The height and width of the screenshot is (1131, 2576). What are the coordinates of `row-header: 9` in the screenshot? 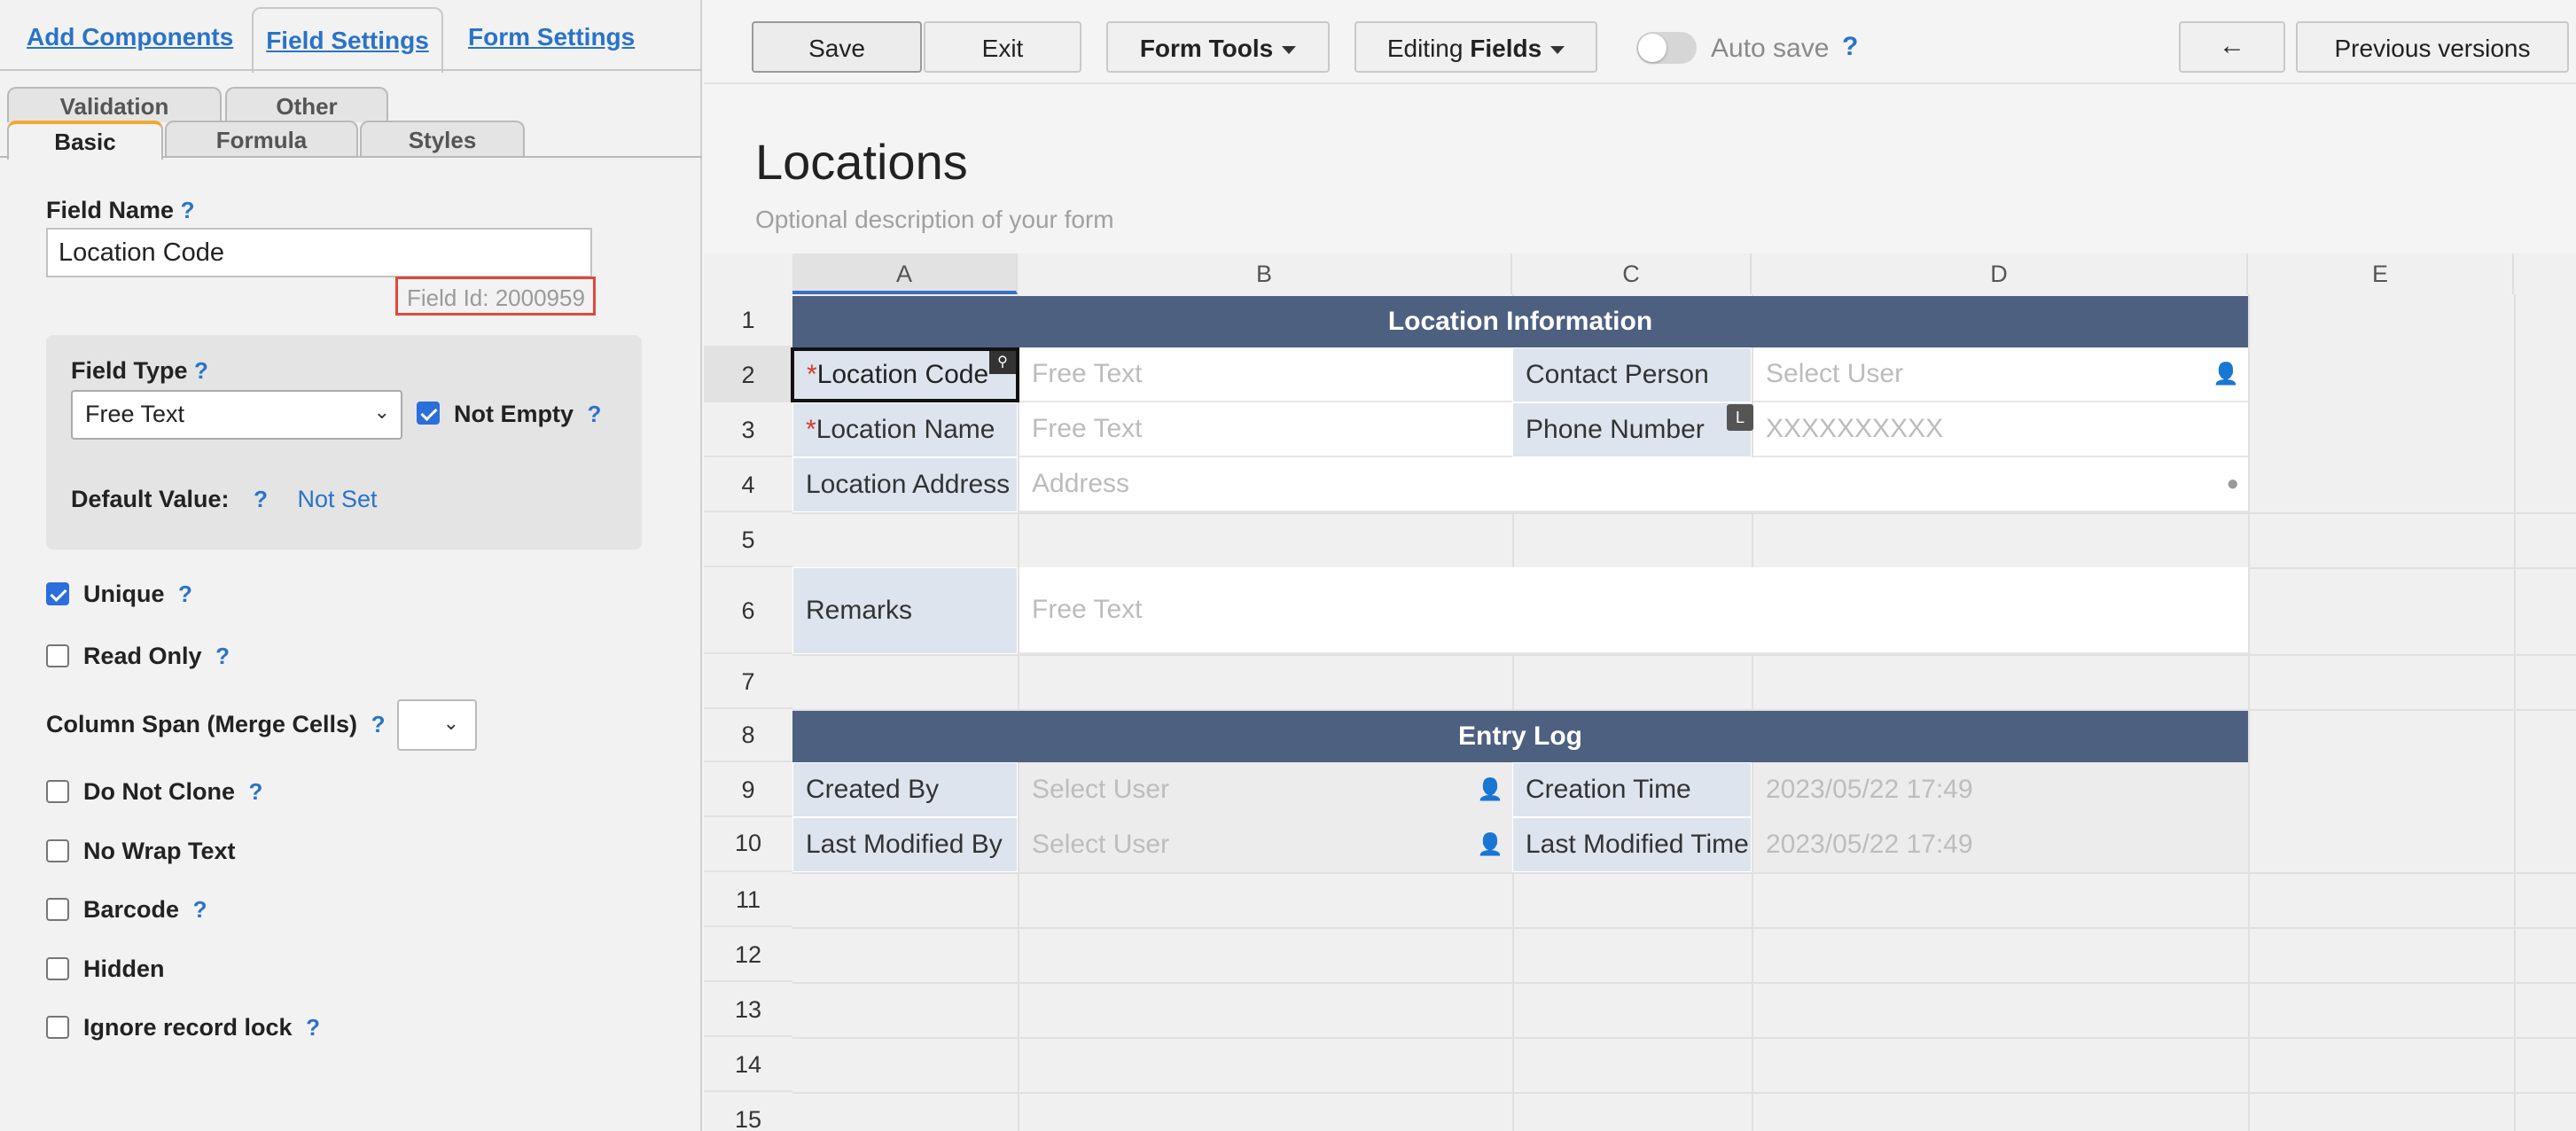 It's located at (748, 789).